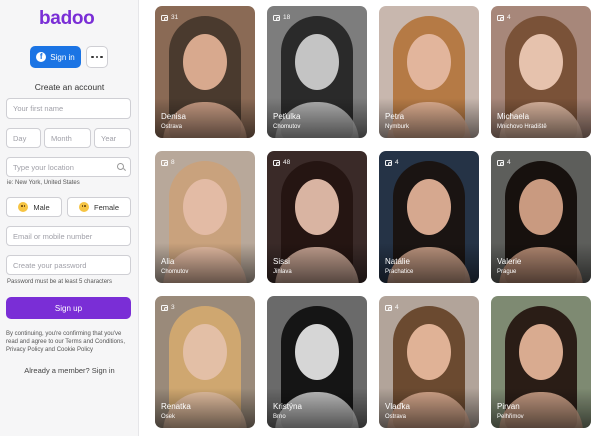  I want to click on gender-female-button: Female, so click(99, 207).